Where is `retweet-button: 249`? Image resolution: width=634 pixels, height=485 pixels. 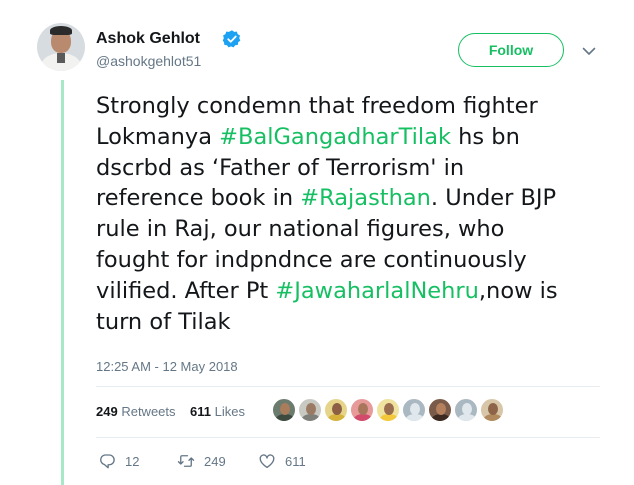
retweet-button: 249 is located at coordinates (201, 461).